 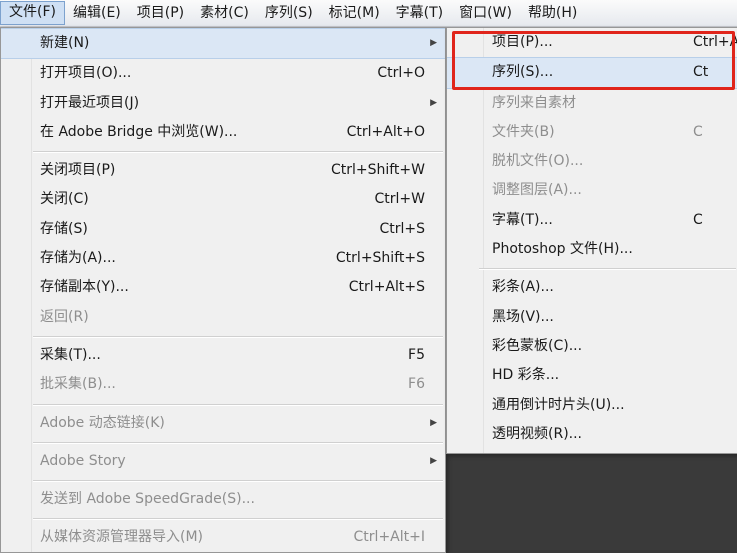 What do you see at coordinates (102, 422) in the screenshot?
I see `menu-item-label: Adobe 动态链接(K)` at bounding box center [102, 422].